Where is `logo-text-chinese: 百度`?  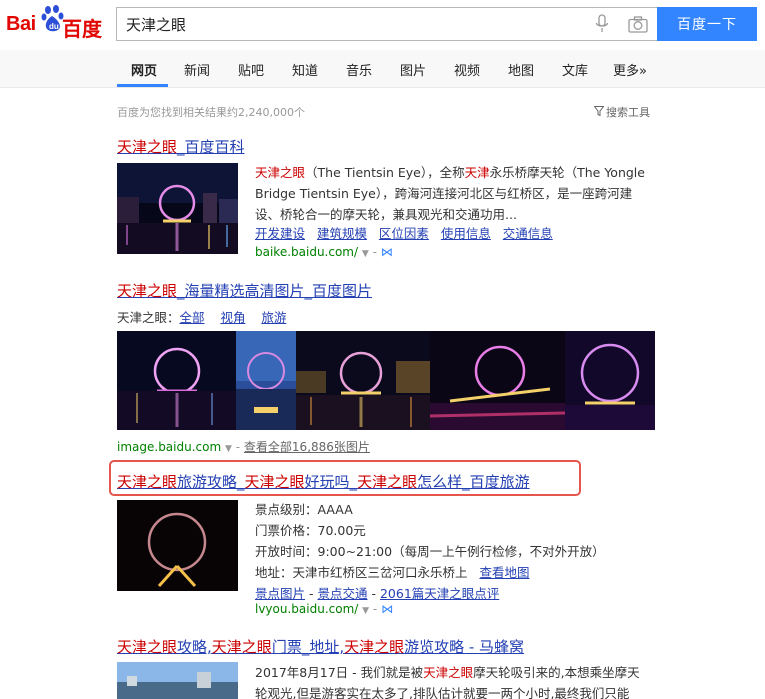
logo-text-chinese: 百度 is located at coordinates (82, 29).